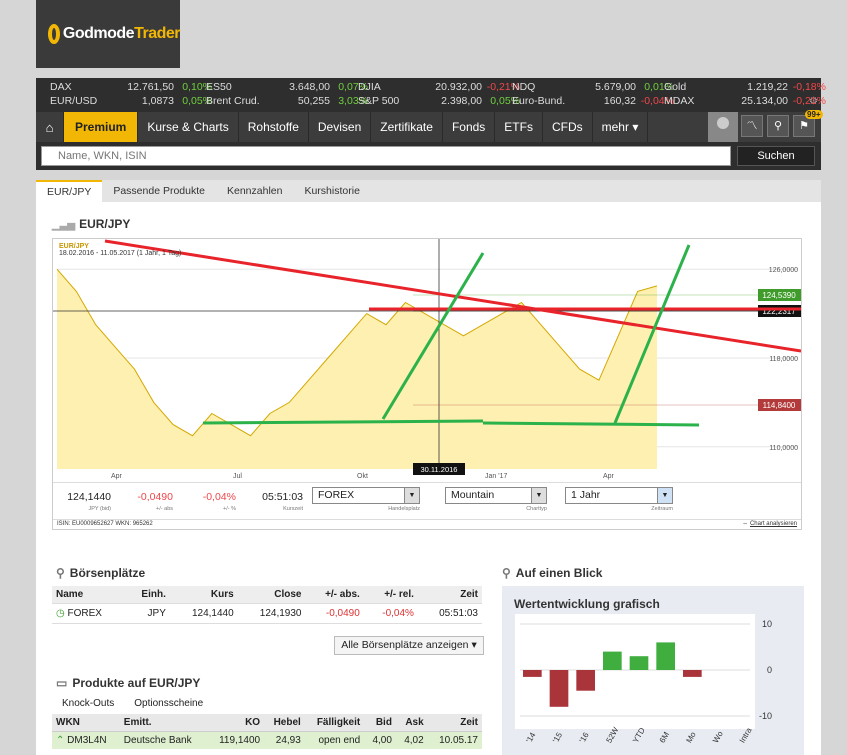 The height and width of the screenshot is (755, 847). Describe the element at coordinates (89, 613) in the screenshot. I see `table-cell: ◷ FOREX` at that location.